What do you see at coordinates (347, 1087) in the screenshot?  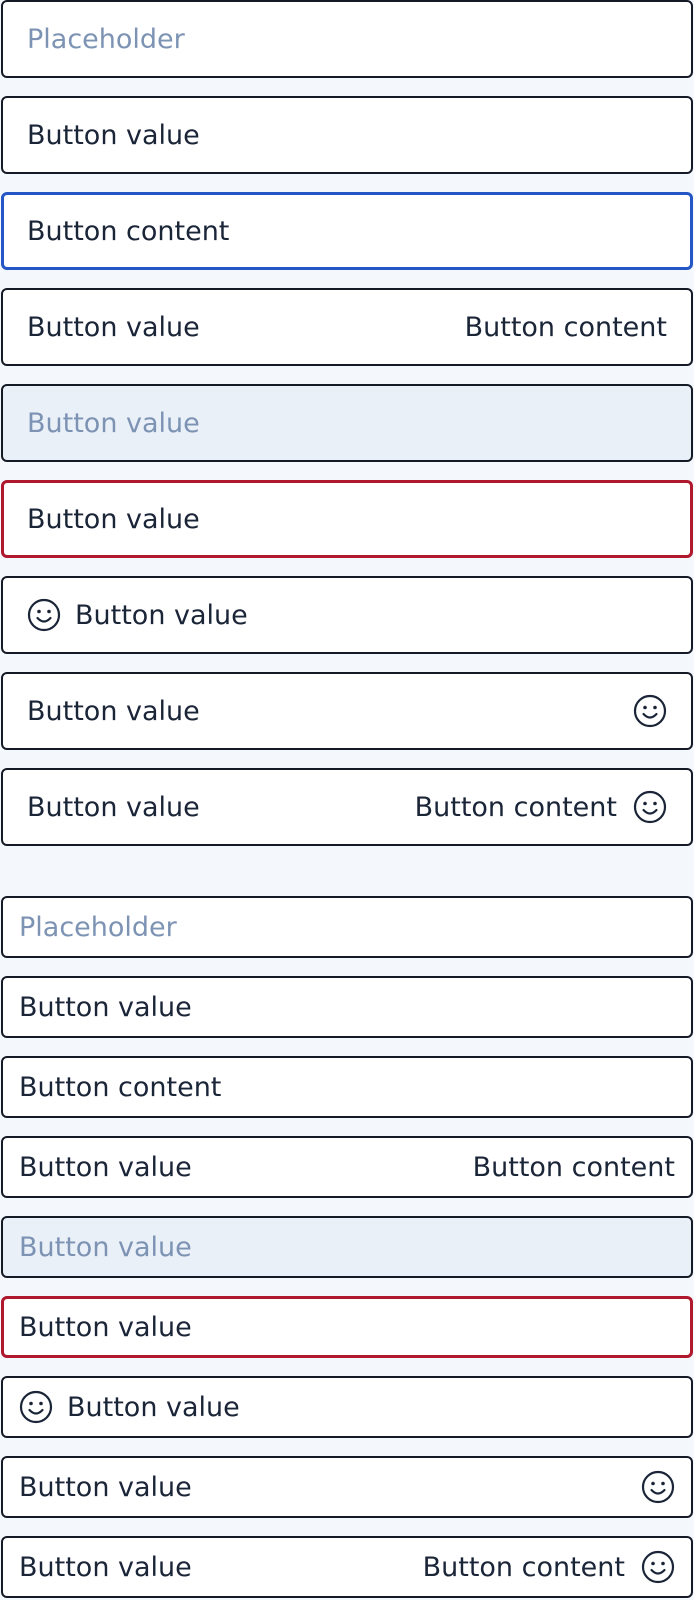 I see `small-plain-button: Button content` at bounding box center [347, 1087].